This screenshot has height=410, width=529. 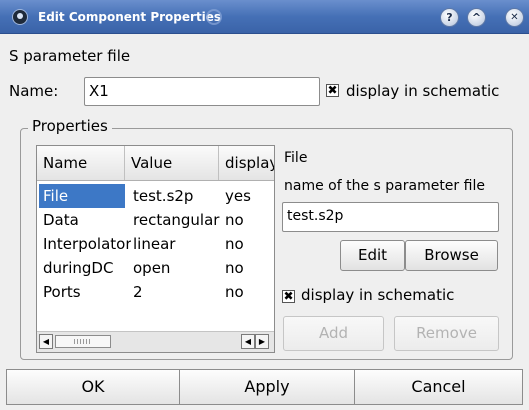 I want to click on row-name-cell: Ports, so click(x=62, y=292).